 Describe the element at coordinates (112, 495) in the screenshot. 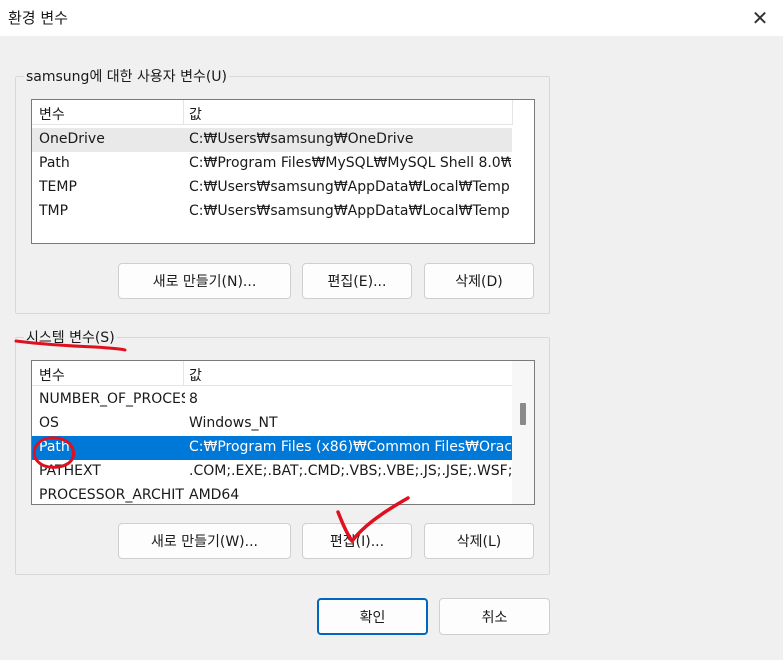

I see `variable-name: PROCESSOR_ARCHITECTURE` at that location.